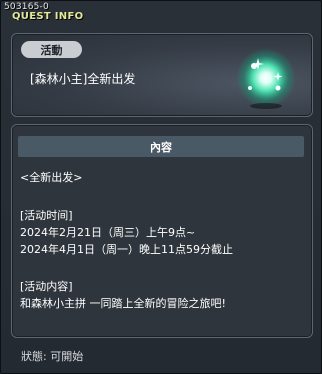 This screenshot has height=374, width=322. What do you see at coordinates (108, 232) in the screenshot?
I see `content-line: 2024年2月21日（周三）上午9点~` at bounding box center [108, 232].